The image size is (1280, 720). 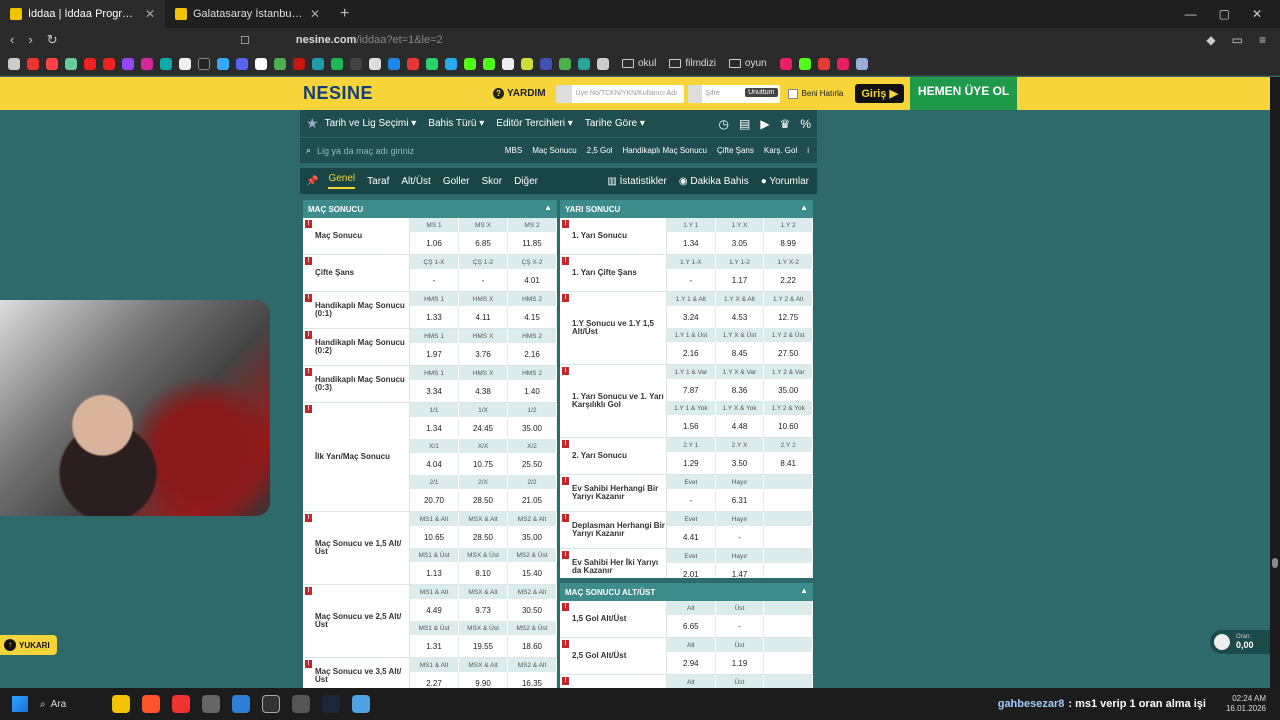 I want to click on bookmark-icon: ☐, so click(x=245, y=40).